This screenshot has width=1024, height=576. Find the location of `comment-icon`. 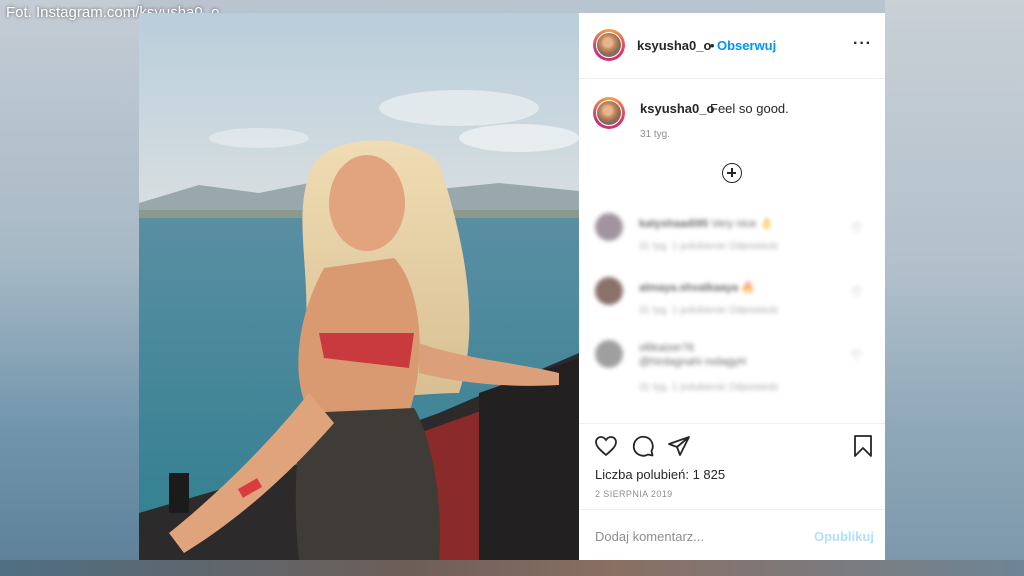

comment-icon is located at coordinates (643, 446).